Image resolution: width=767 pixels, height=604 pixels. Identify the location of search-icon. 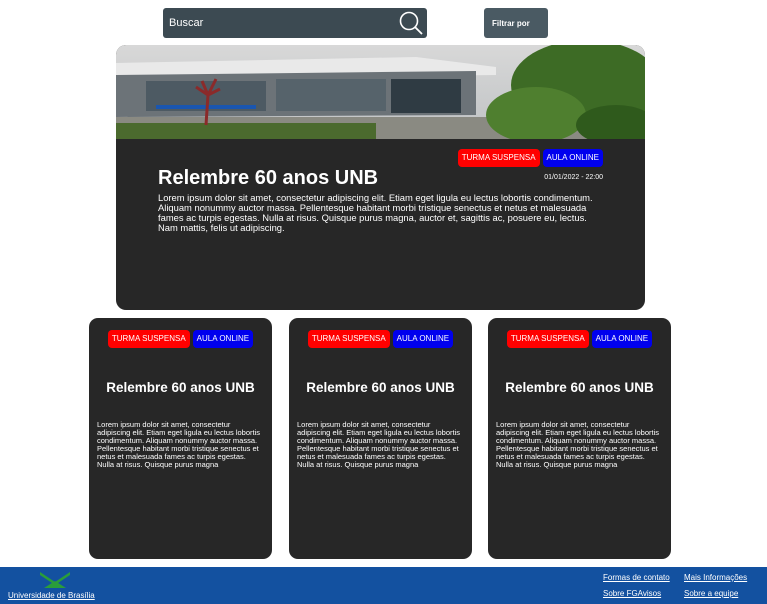
(411, 23).